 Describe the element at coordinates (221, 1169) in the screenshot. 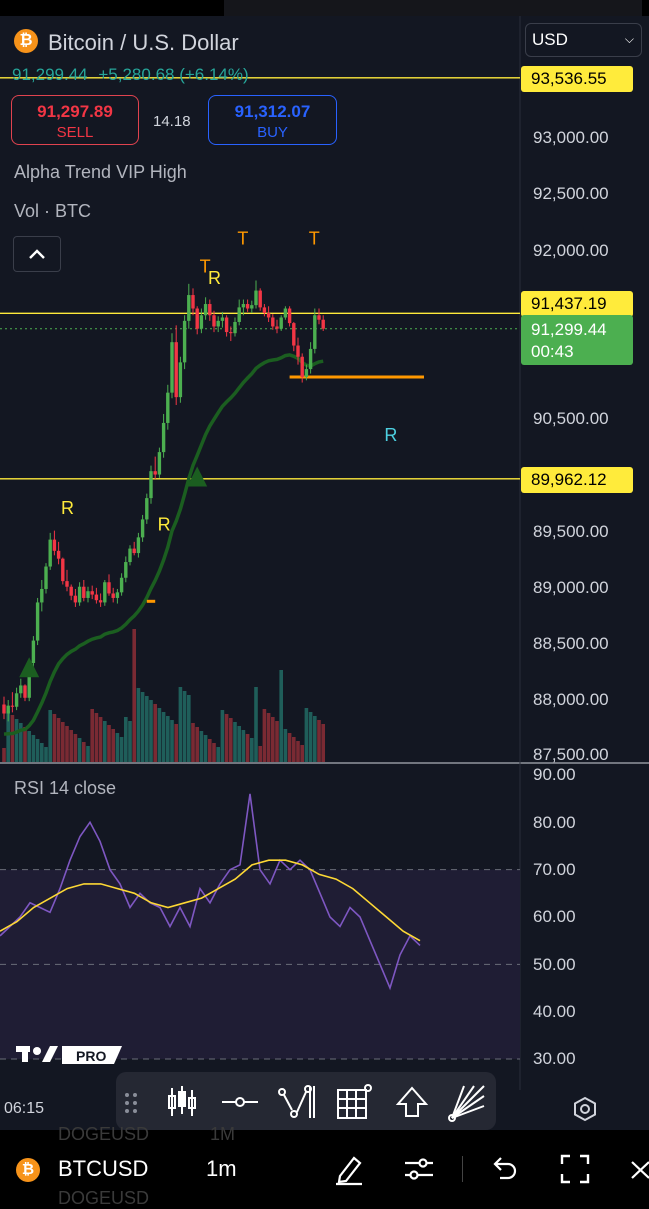

I see `interval-button: 1m` at that location.